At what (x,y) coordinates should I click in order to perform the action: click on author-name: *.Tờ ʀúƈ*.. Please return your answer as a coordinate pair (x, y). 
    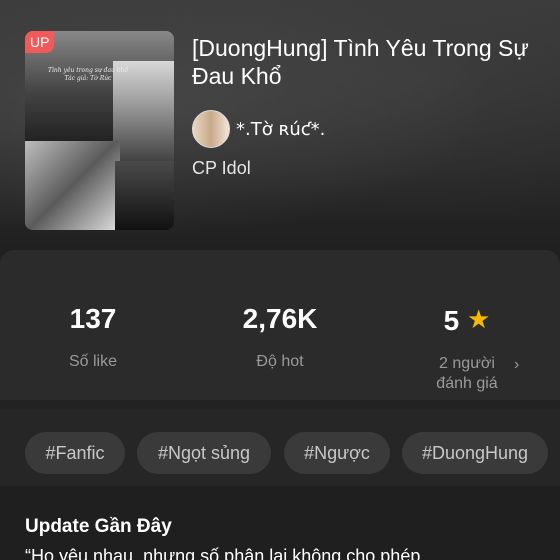
    Looking at the image, I should click on (280, 129).